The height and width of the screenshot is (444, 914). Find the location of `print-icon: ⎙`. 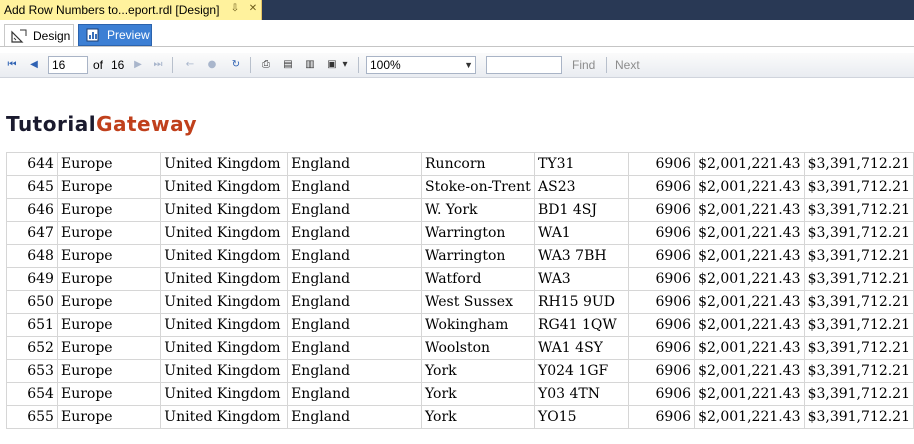

print-icon: ⎙ is located at coordinates (266, 65).